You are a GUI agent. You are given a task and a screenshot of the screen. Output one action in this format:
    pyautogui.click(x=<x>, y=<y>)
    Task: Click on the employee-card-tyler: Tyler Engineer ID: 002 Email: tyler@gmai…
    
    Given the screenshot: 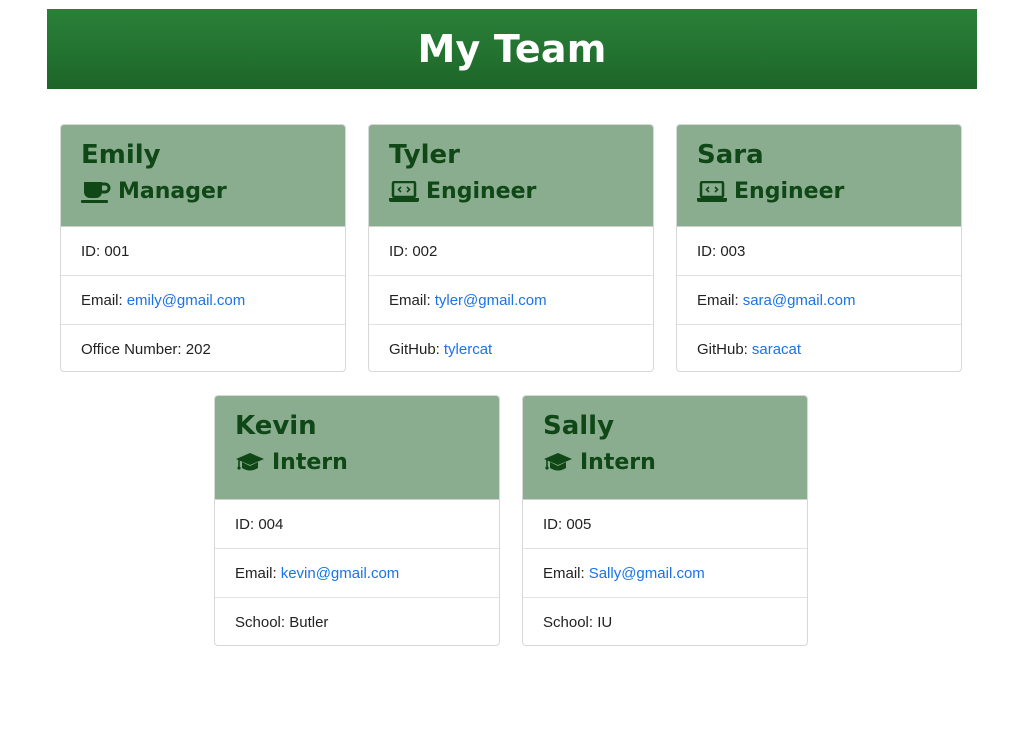 What is the action you would take?
    pyautogui.click(x=511, y=248)
    